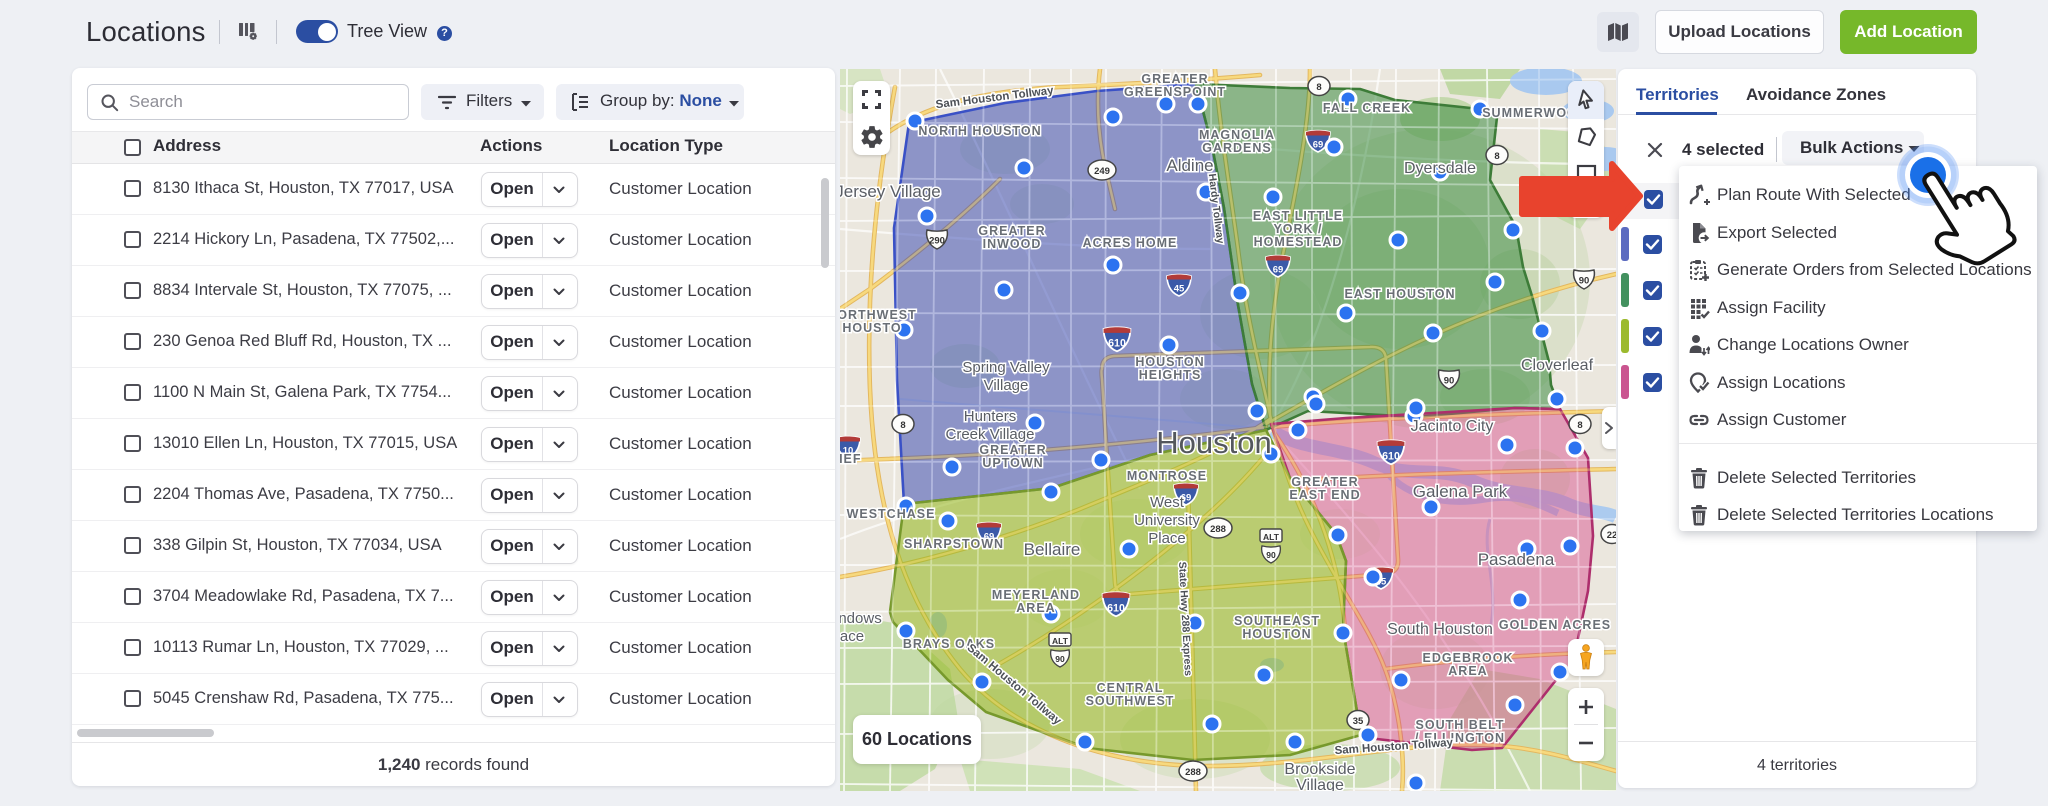  I want to click on svg-text: MONTROSE, so click(1167, 476).